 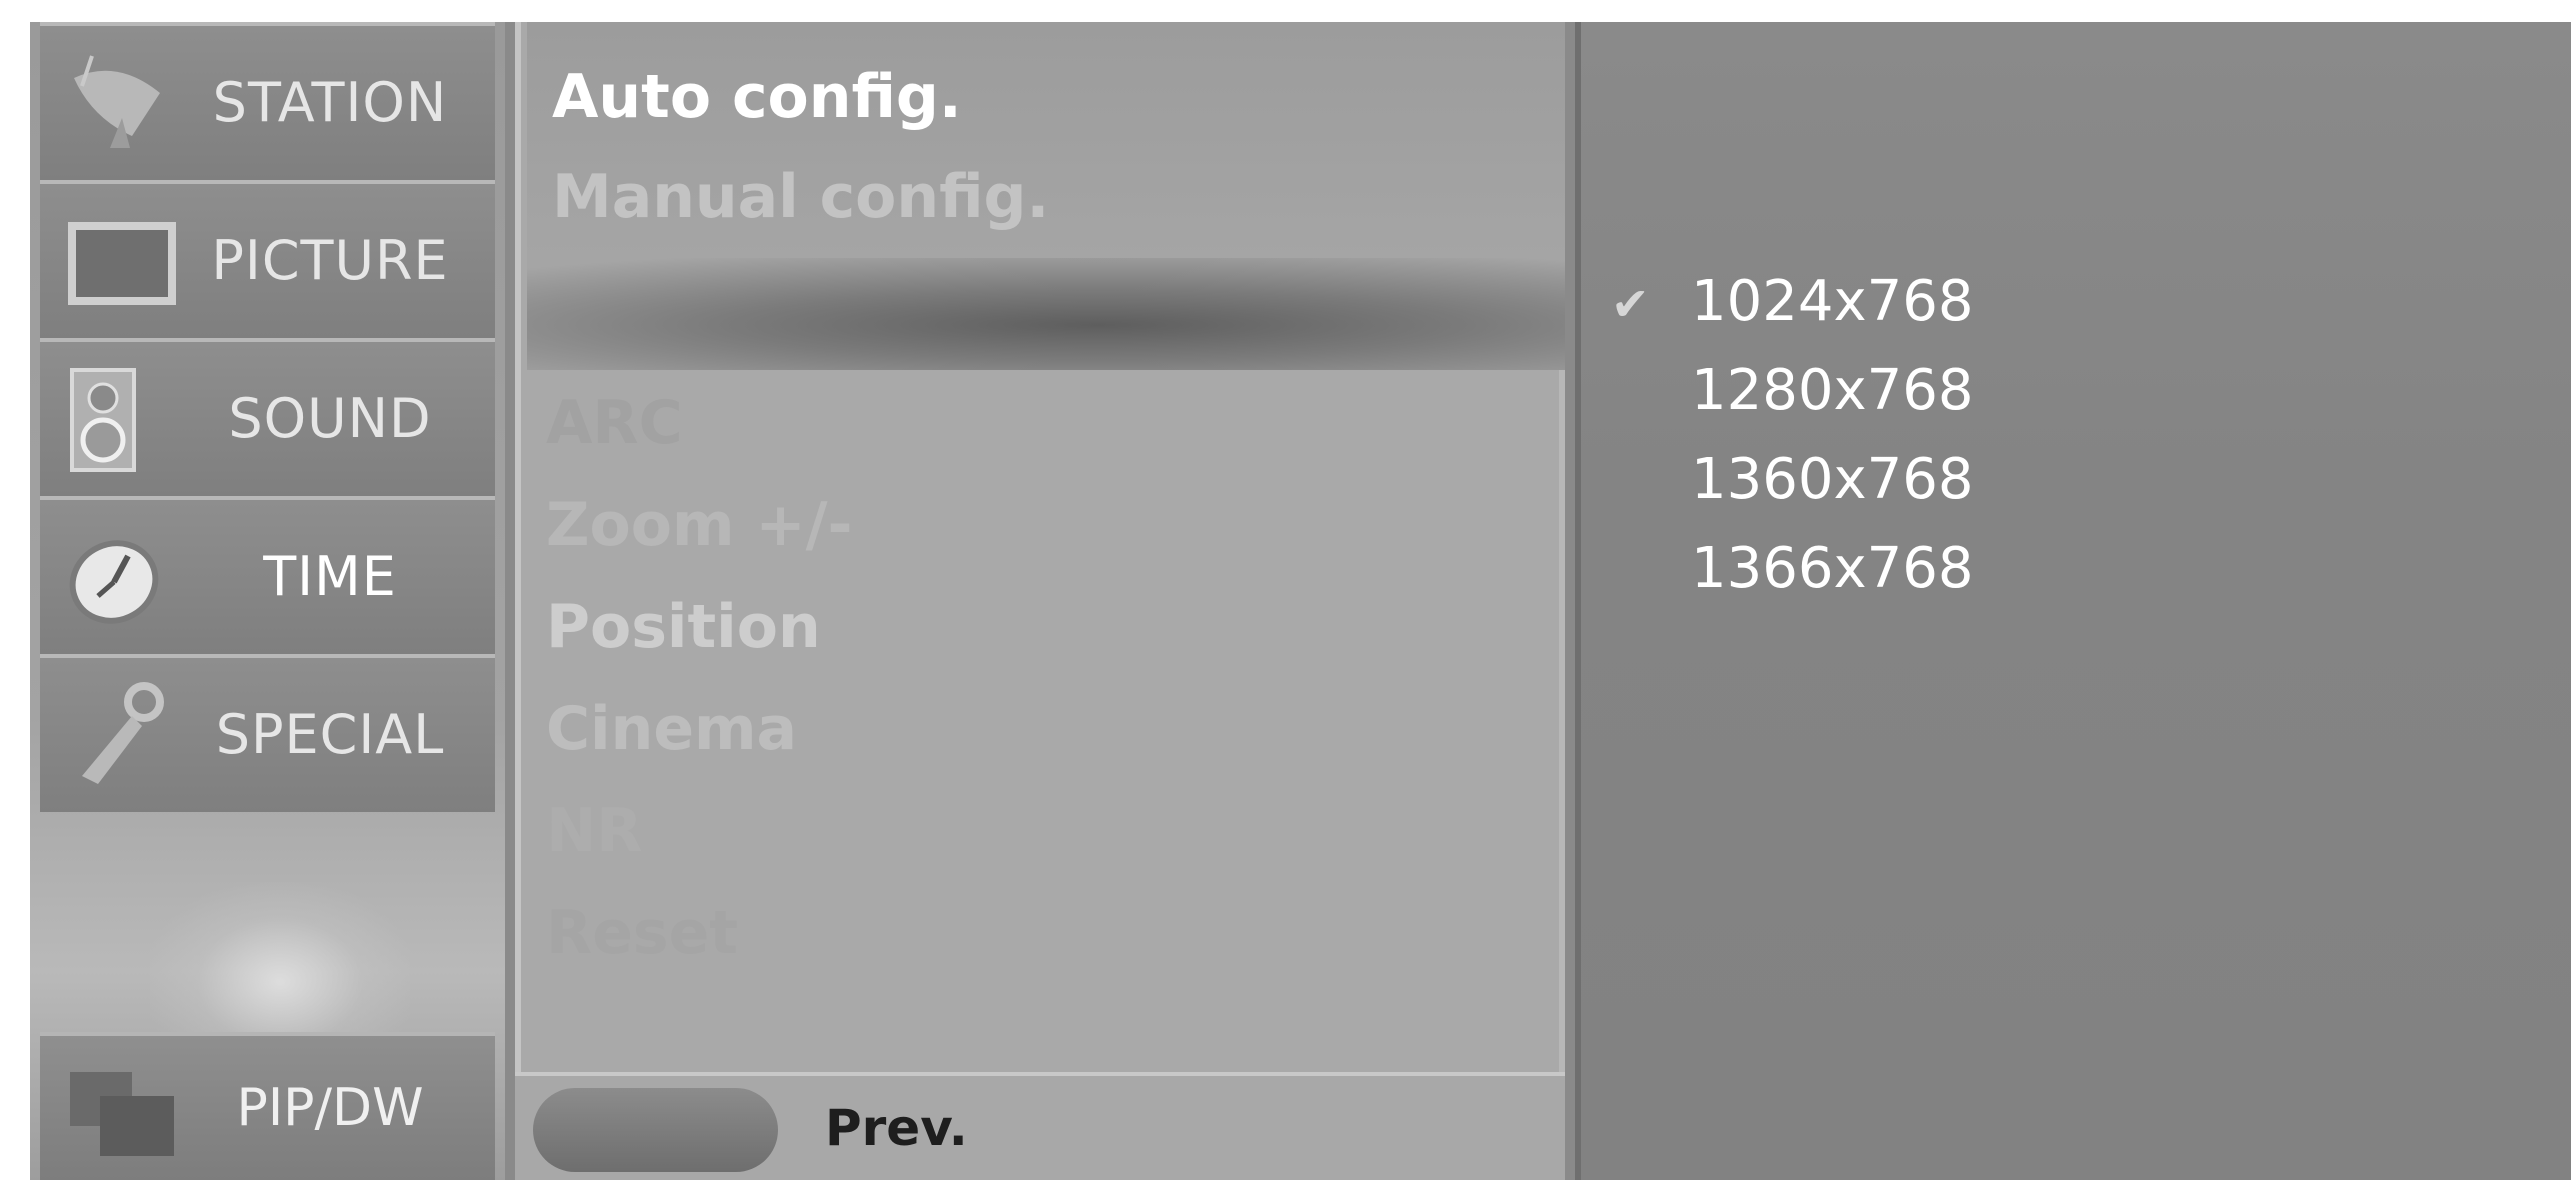 What do you see at coordinates (122, 1114) in the screenshot?
I see `pip-windows-icon` at bounding box center [122, 1114].